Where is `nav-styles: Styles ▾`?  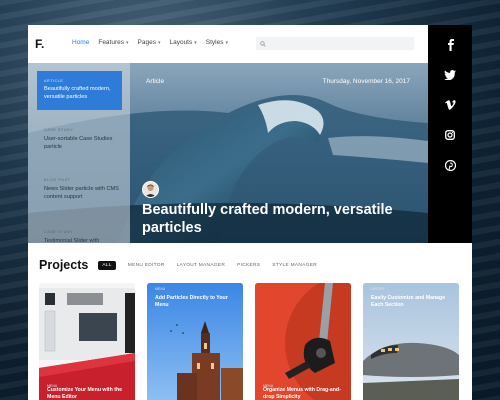 nav-styles: Styles ▾ is located at coordinates (217, 42).